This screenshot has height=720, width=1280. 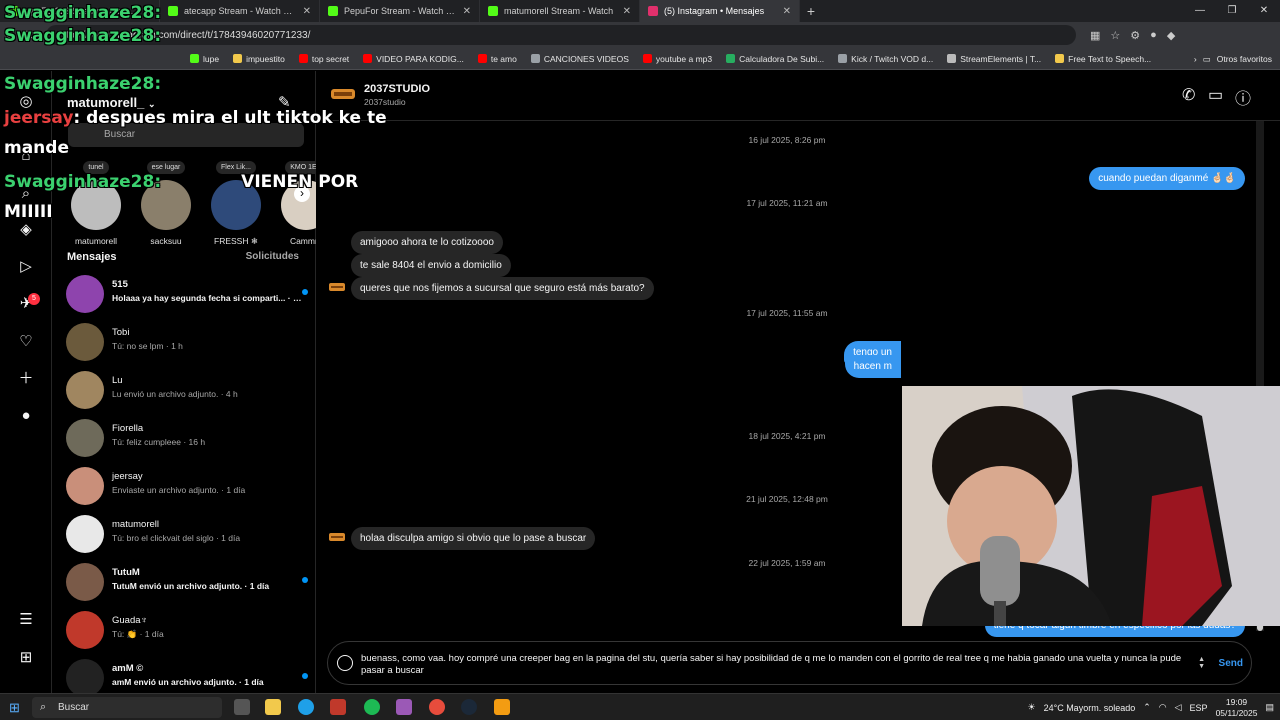 I want to click on browser-tab: (5) Instagram • Mensajes ✕, so click(x=720, y=11).